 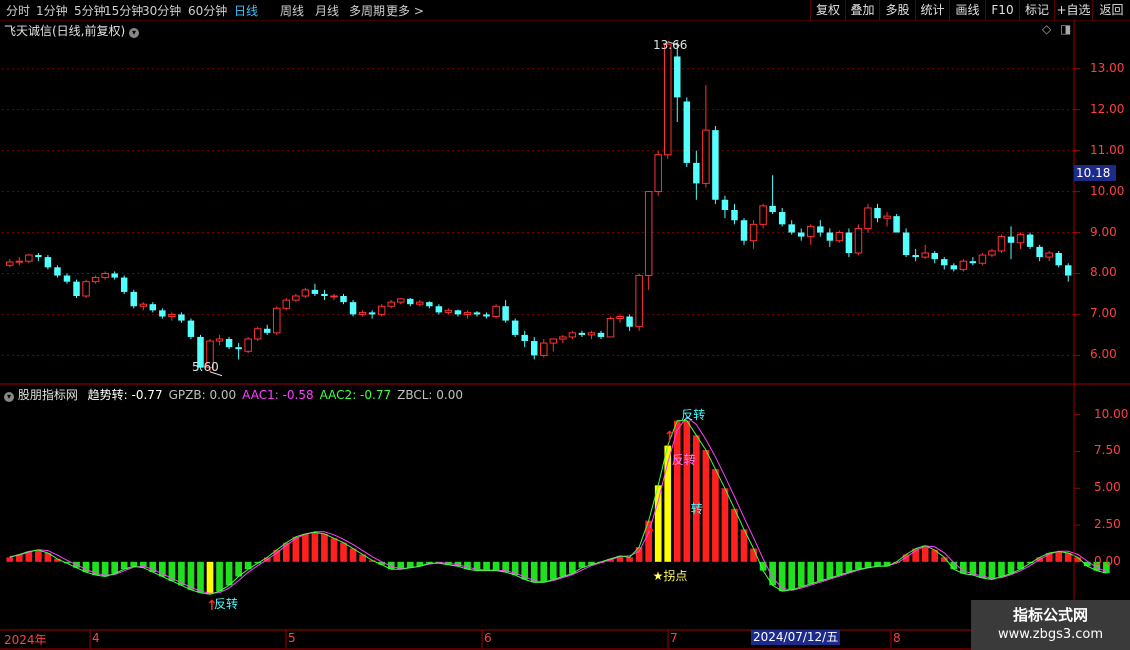 What do you see at coordinates (123, 10) in the screenshot?
I see `timeframe-tab: 15分钟` at bounding box center [123, 10].